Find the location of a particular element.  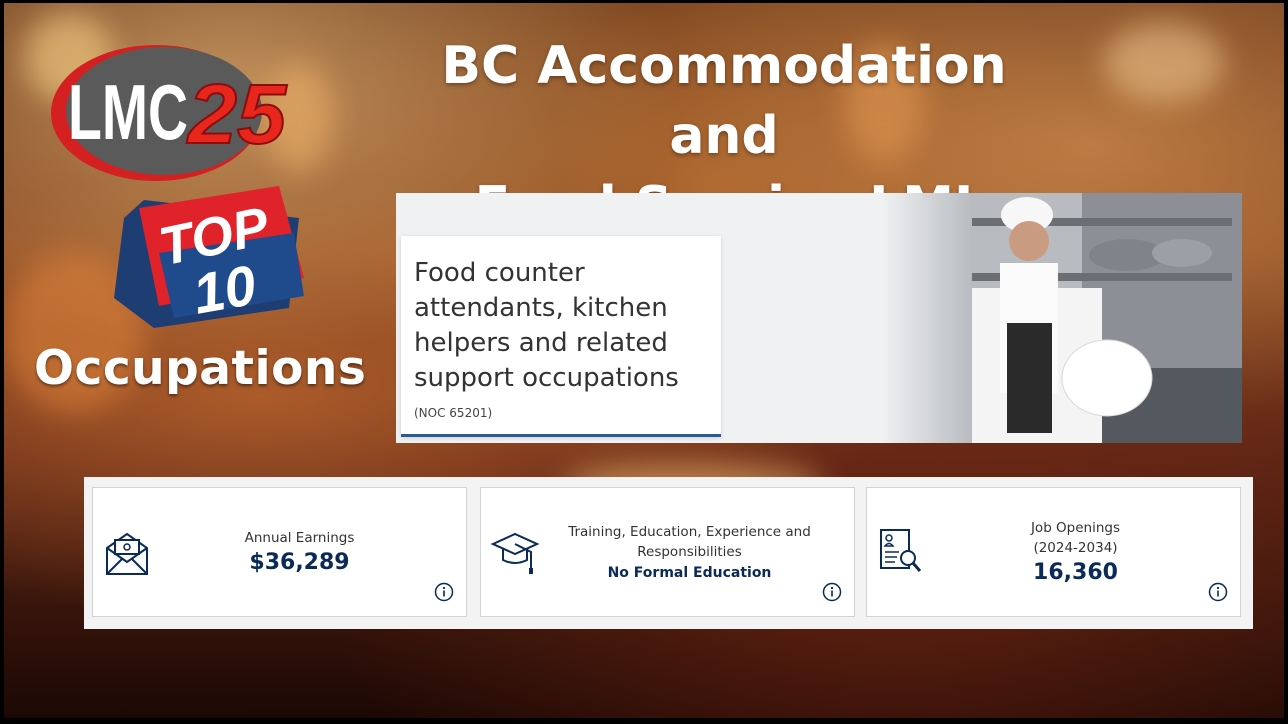

job-openings-value: 16,360 is located at coordinates (1075, 572).